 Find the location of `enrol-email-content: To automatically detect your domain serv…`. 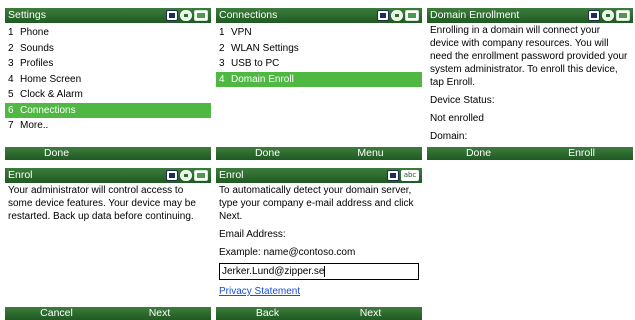

enrol-email-content: To automatically detect your domain serv… is located at coordinates (319, 244).